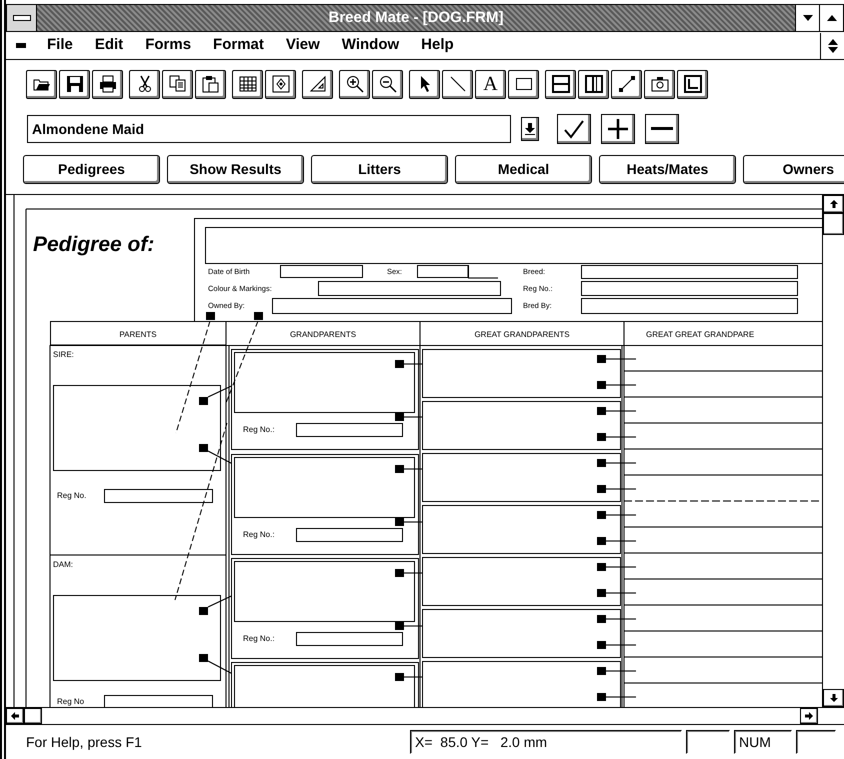  I want to click on text-tool-button: A, so click(490, 84).